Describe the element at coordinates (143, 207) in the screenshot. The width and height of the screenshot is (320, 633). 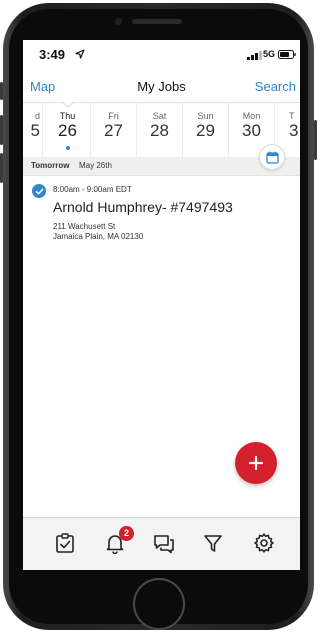
I see `job-title: Arnold Humphrey- #7497493` at that location.